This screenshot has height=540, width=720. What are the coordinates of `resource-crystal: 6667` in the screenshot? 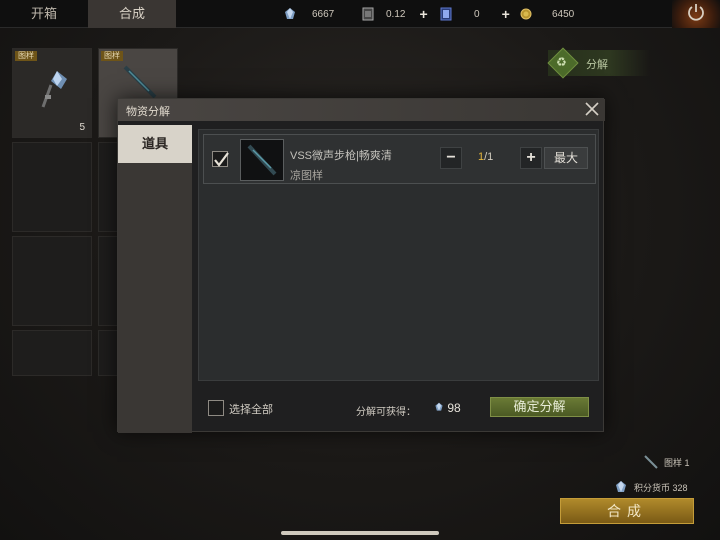 It's located at (309, 14).